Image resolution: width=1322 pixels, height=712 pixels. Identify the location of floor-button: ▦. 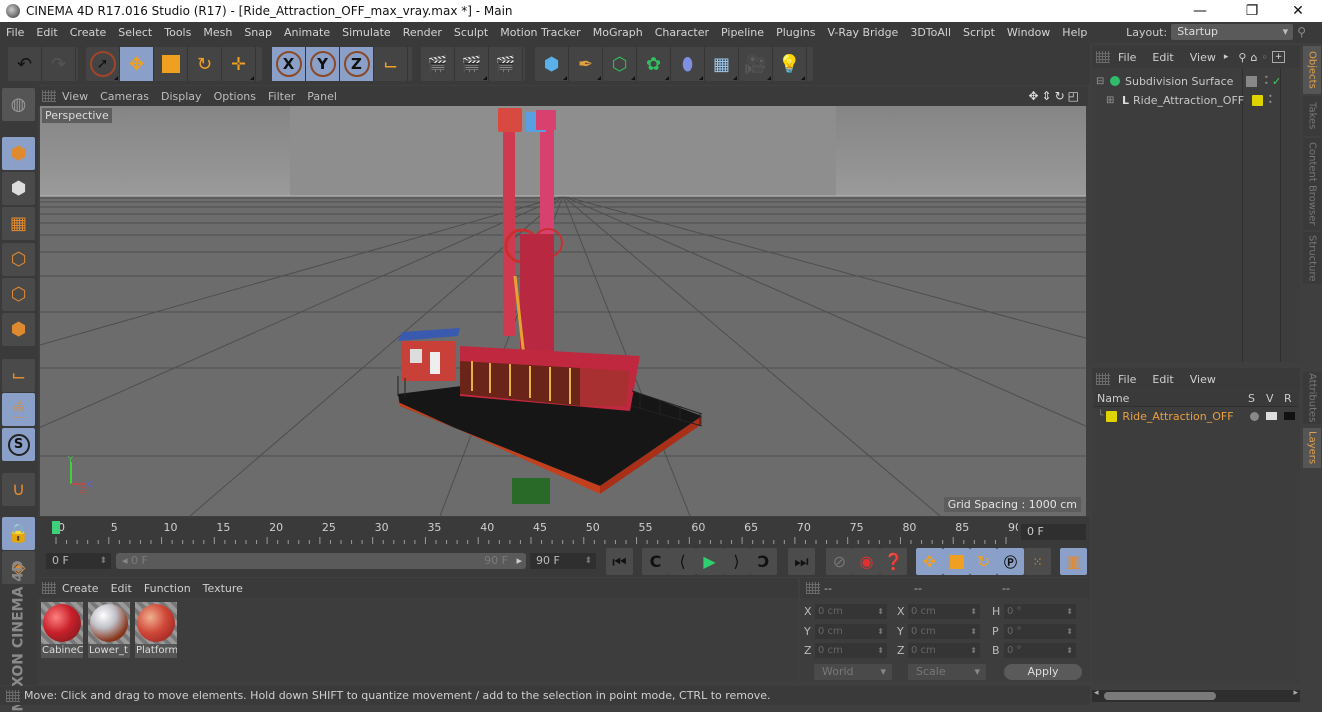
(722, 64).